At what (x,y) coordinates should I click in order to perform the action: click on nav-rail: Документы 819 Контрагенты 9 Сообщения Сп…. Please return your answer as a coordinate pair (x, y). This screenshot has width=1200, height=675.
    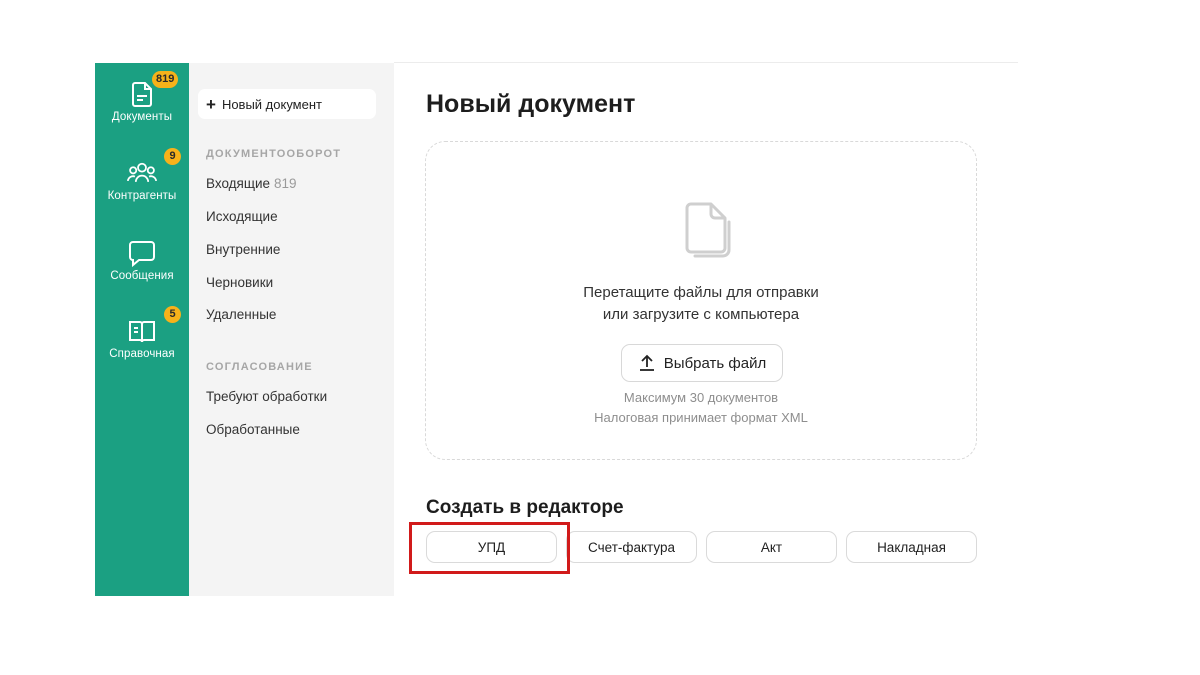
    Looking at the image, I should click on (142, 329).